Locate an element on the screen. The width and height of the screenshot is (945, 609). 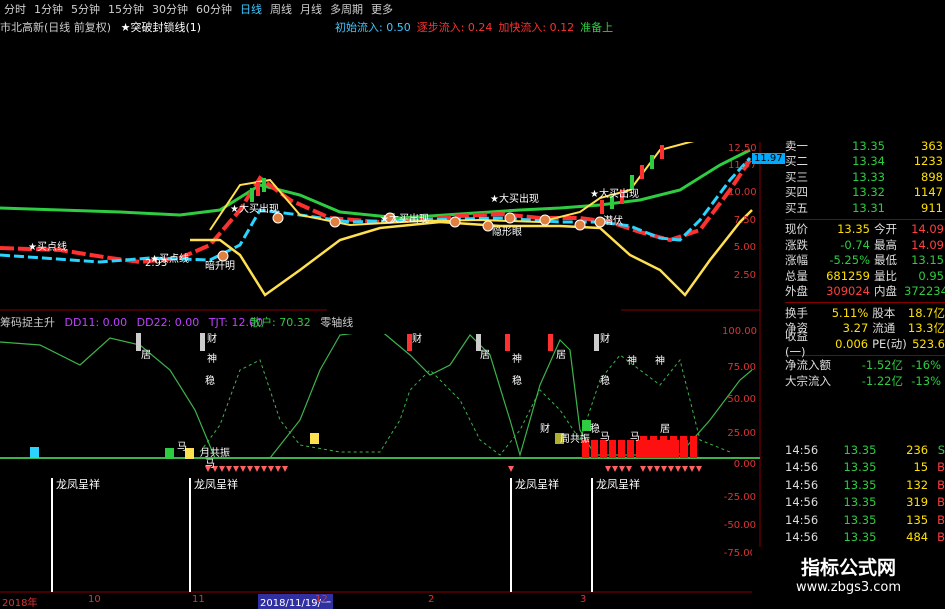
stat-key2: PE(动) is located at coordinates (889, 343).